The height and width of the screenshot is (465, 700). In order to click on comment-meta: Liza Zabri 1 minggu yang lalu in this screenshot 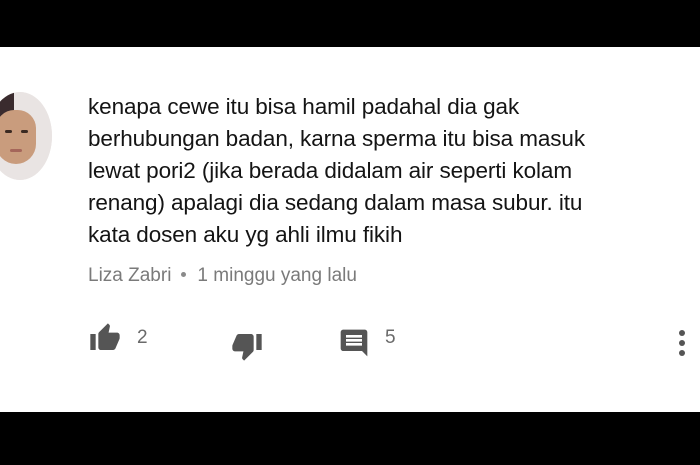, I will do `click(222, 276)`.